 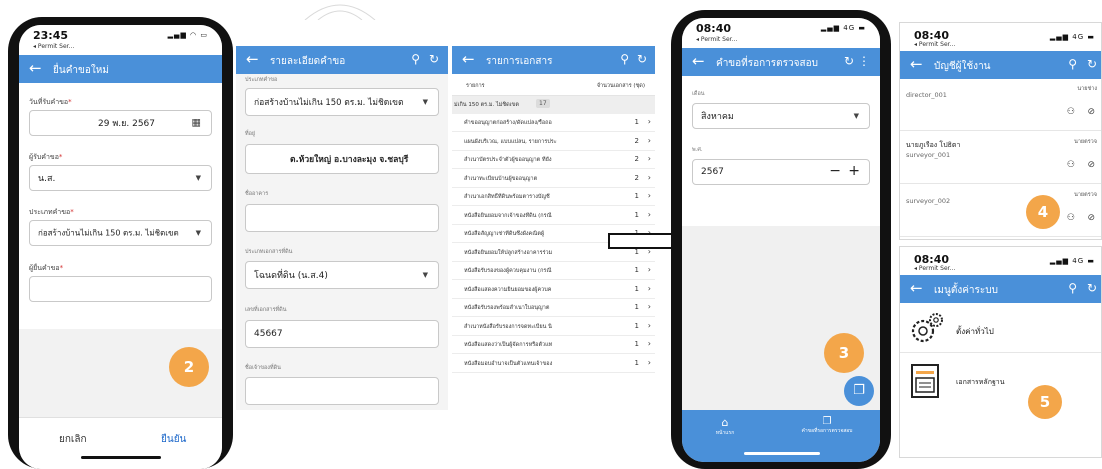 What do you see at coordinates (1000, 105) in the screenshot?
I see `user-row: director_001 นายช่าง ⚇ ⊘` at bounding box center [1000, 105].